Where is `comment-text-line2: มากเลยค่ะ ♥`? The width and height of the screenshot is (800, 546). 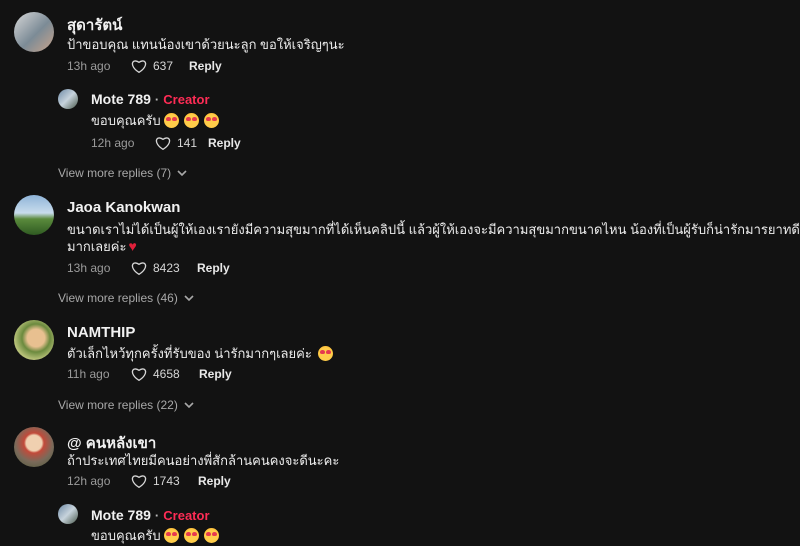
comment-text-line2: มากเลยค่ะ ♥ is located at coordinates (102, 246).